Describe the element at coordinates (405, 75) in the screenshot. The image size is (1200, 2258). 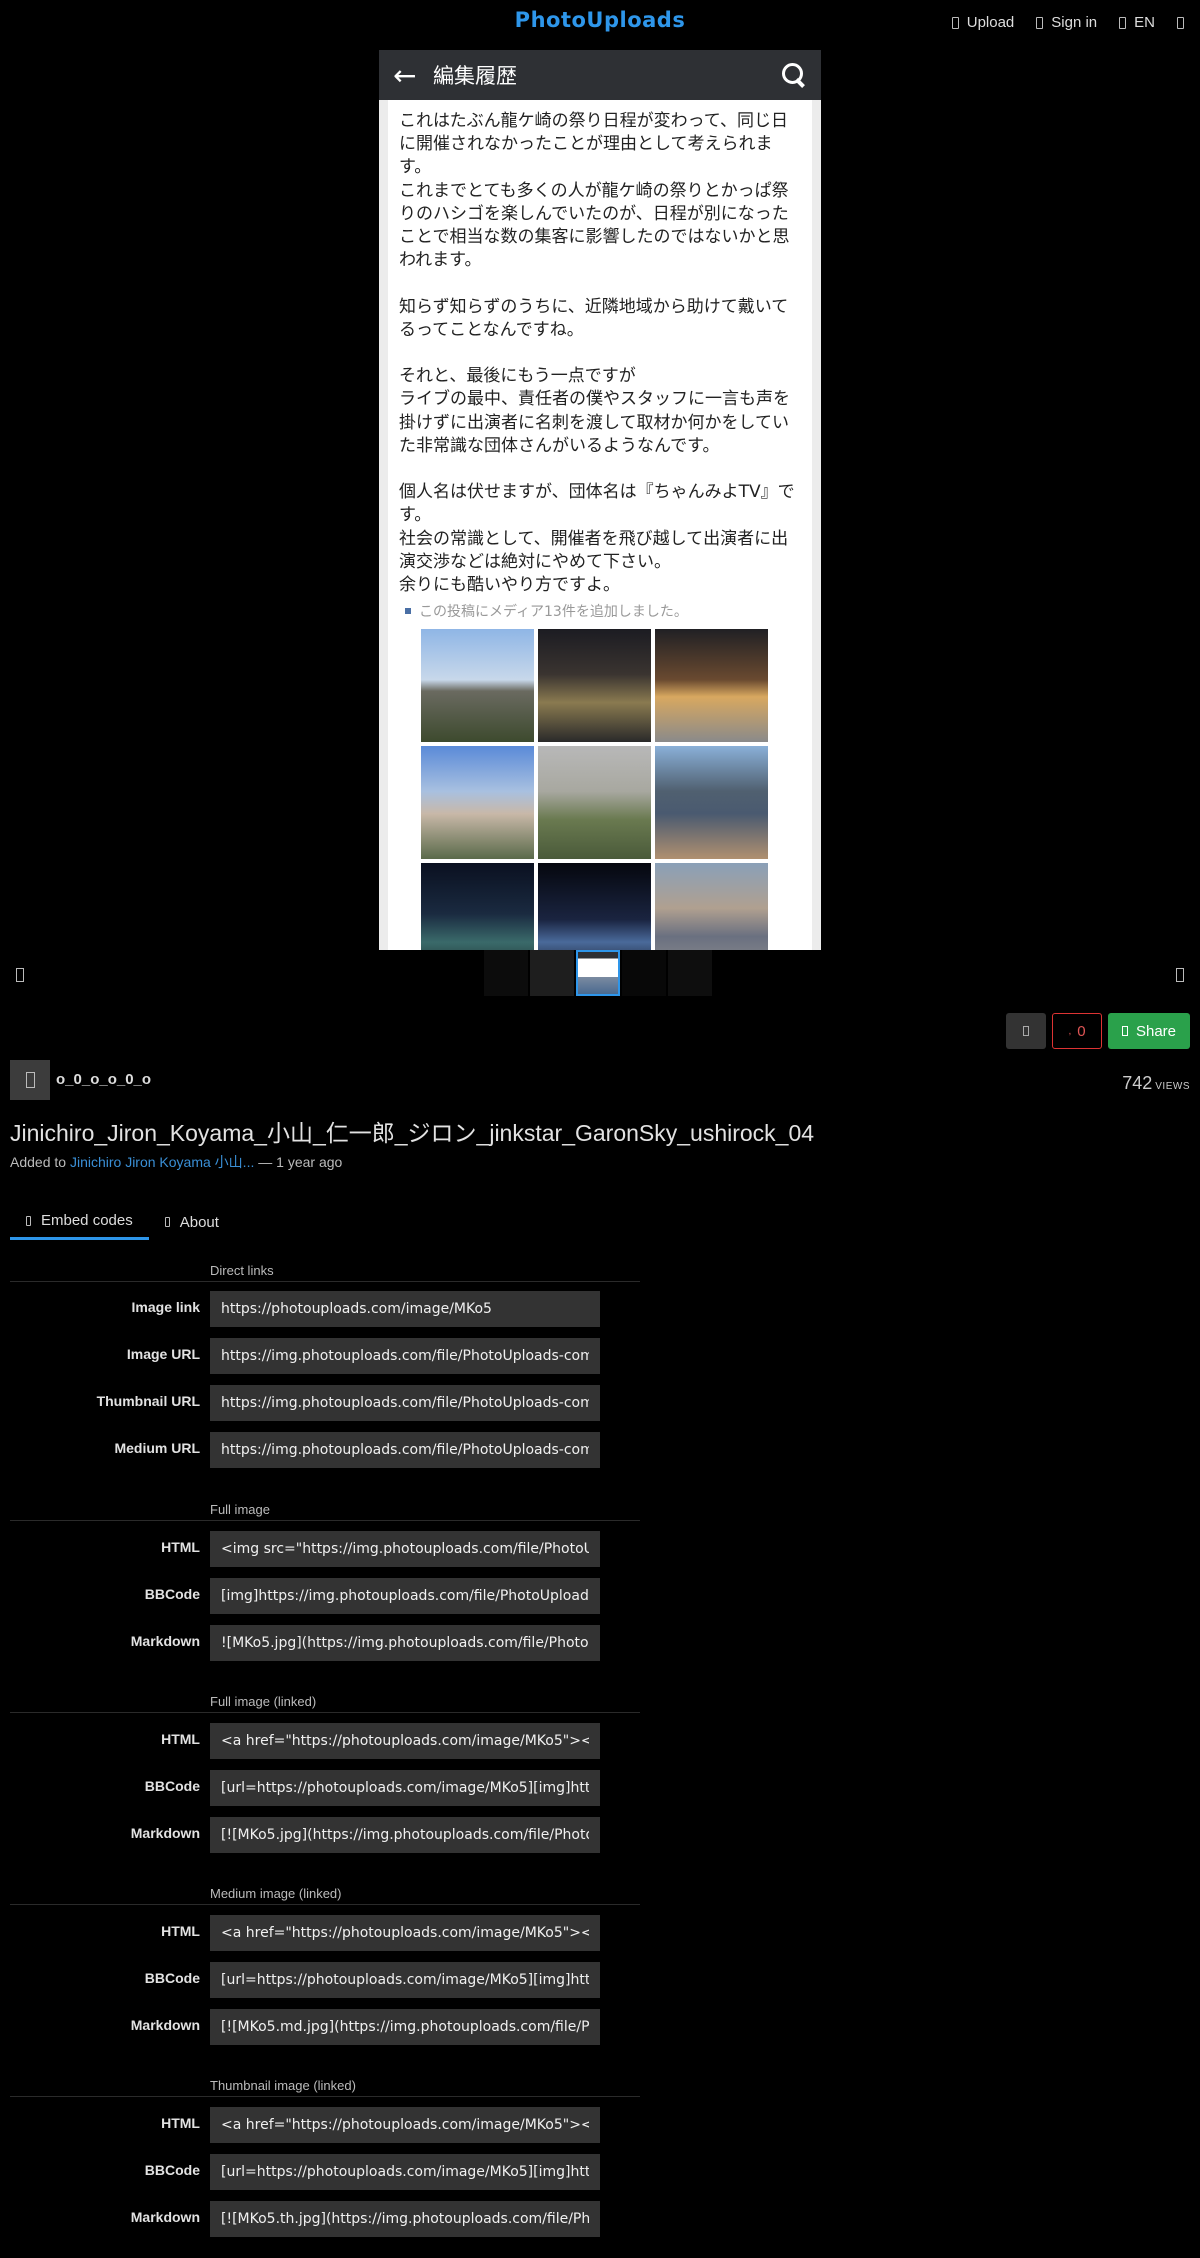
I see `back-arrow-icon: ←` at that location.